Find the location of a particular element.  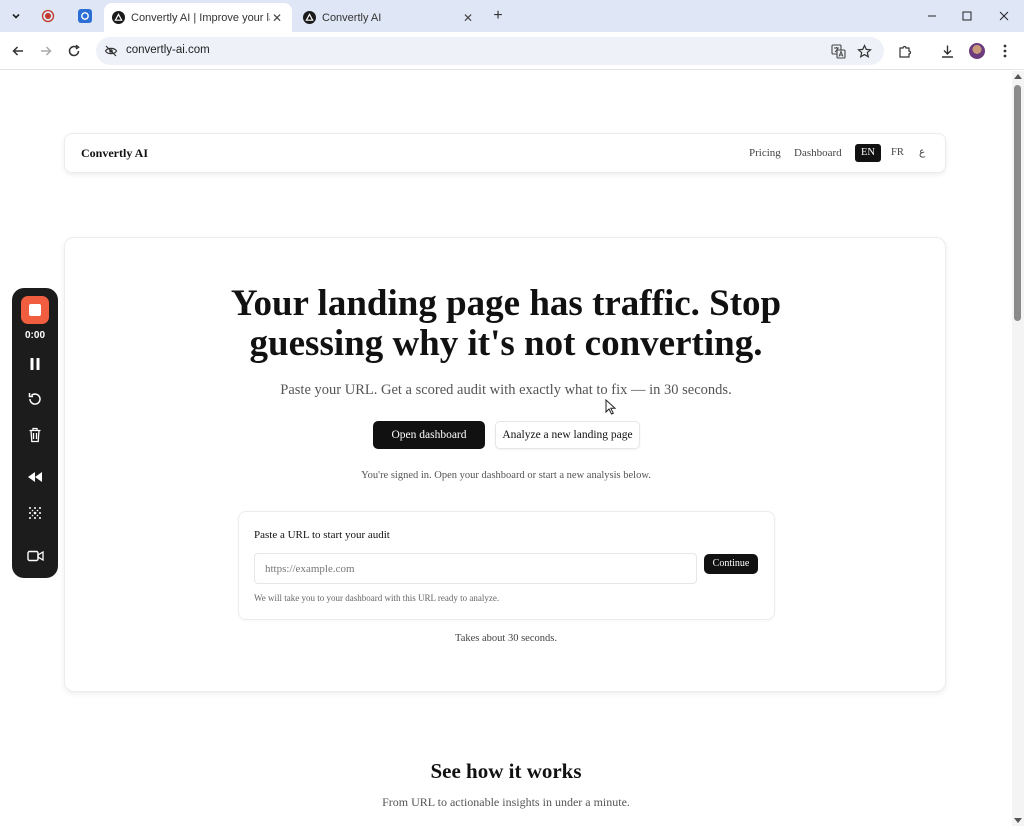

profile-button is located at coordinates (977, 51).